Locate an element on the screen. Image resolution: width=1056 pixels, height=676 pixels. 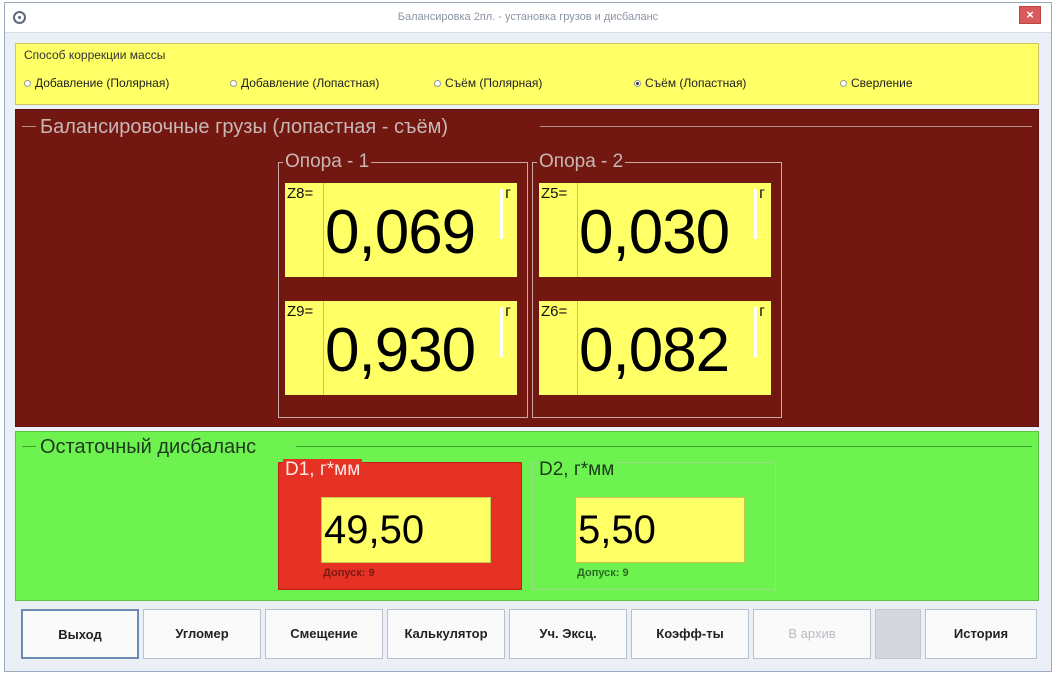
weight-label: Z6= is located at coordinates (554, 311).